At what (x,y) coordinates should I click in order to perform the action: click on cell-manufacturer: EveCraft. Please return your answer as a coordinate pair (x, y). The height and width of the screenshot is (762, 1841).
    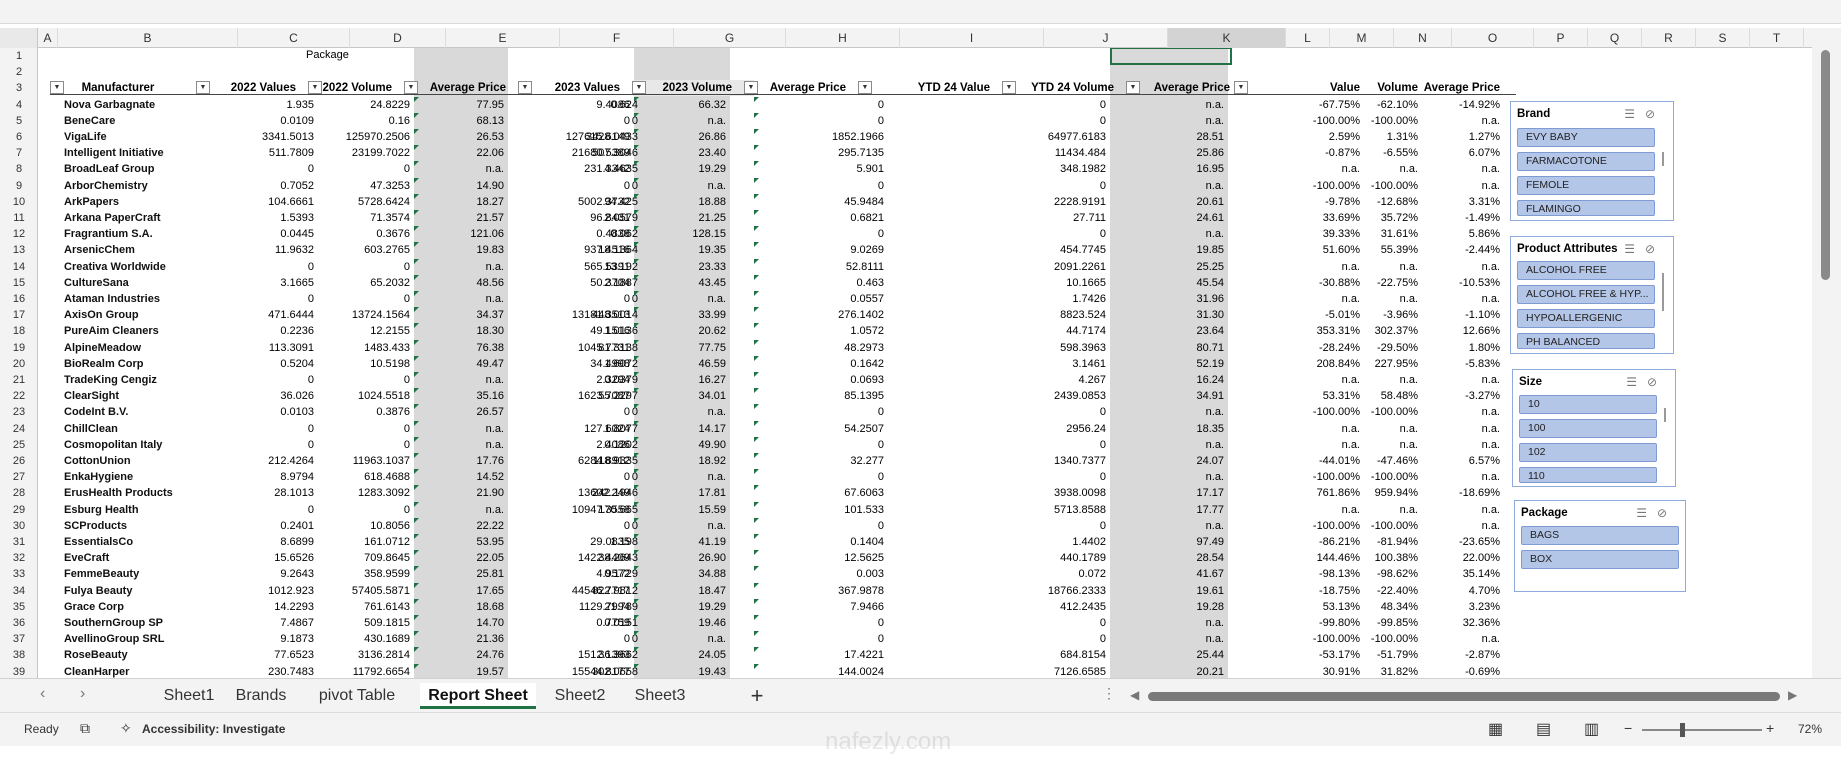
    Looking at the image, I should click on (122, 558).